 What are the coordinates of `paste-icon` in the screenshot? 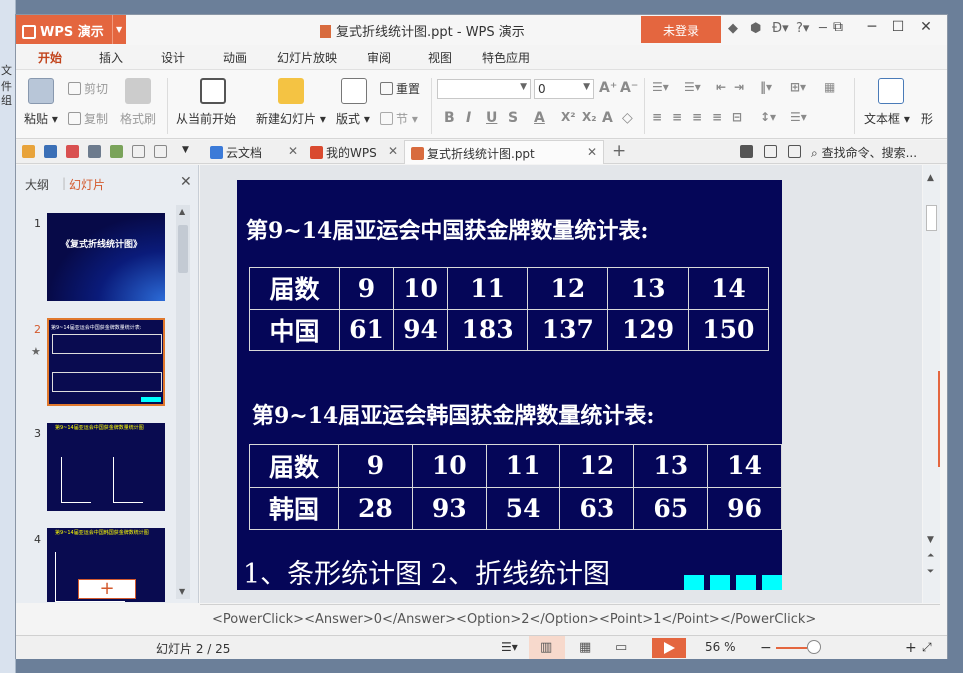 It's located at (41, 91).